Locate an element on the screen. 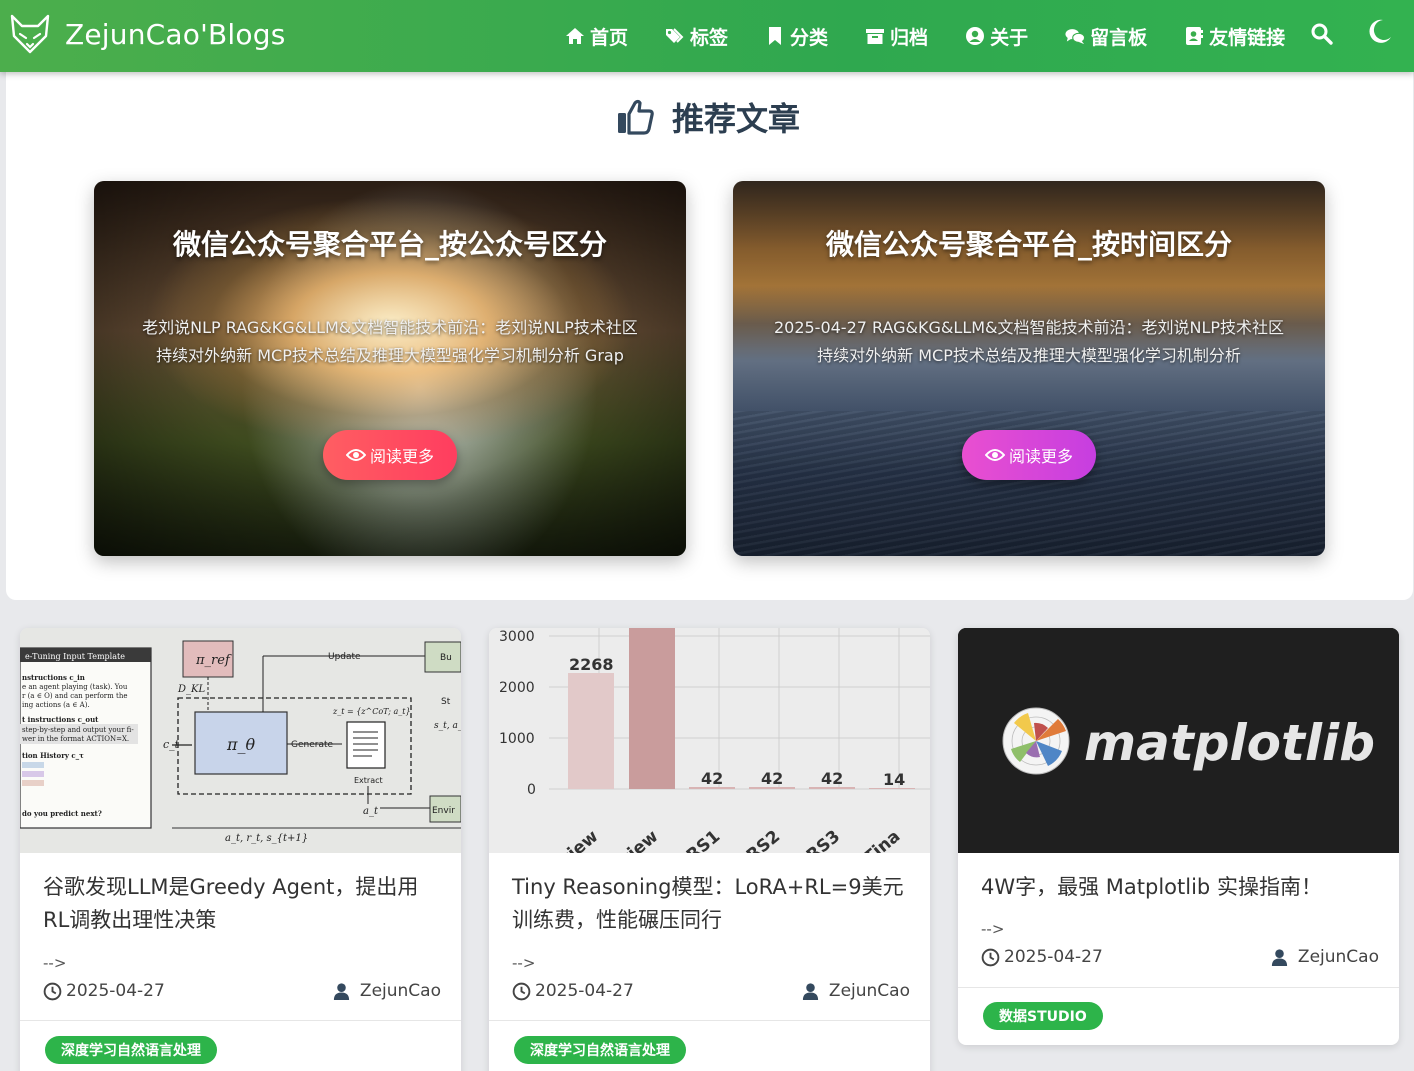  article-cover-image: matplotlib is located at coordinates (1178, 740).